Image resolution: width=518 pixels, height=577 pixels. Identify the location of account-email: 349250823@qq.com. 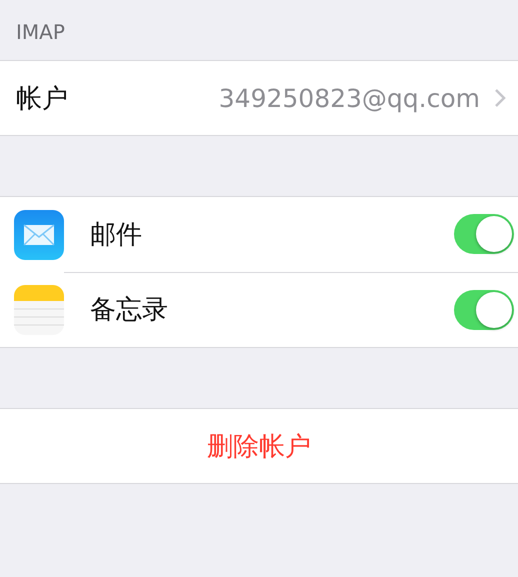
(349, 98).